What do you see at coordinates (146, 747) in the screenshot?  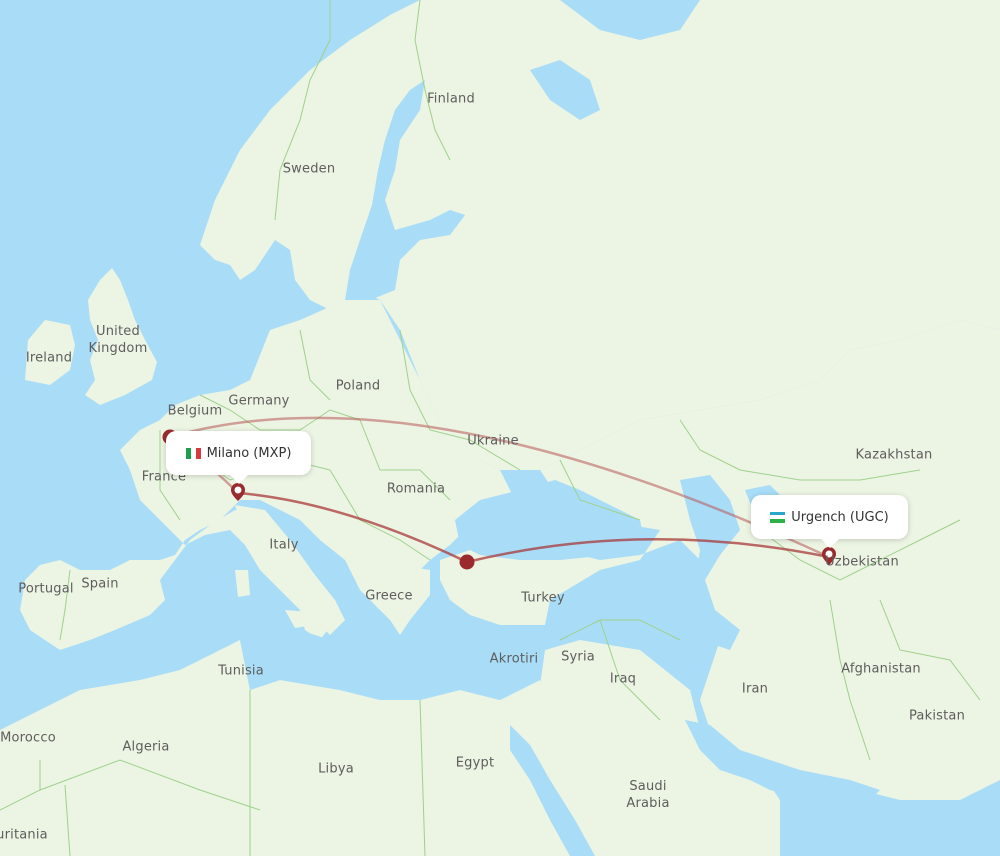 I see `label-algeria: Algeria` at bounding box center [146, 747].